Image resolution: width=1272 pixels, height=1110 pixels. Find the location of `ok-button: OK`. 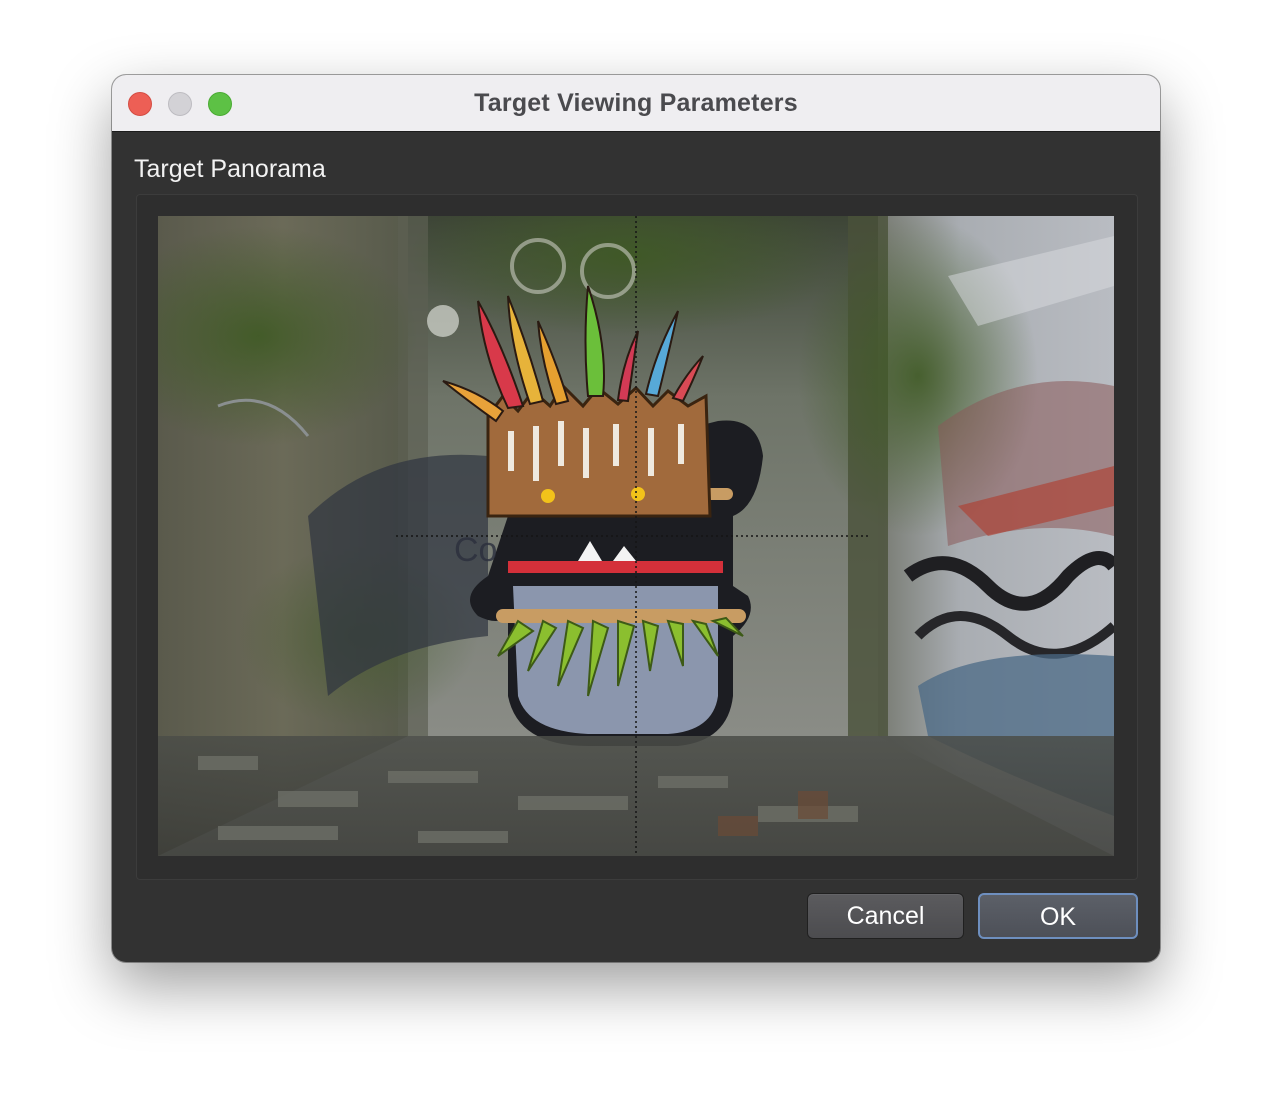

ok-button: OK is located at coordinates (1058, 916).